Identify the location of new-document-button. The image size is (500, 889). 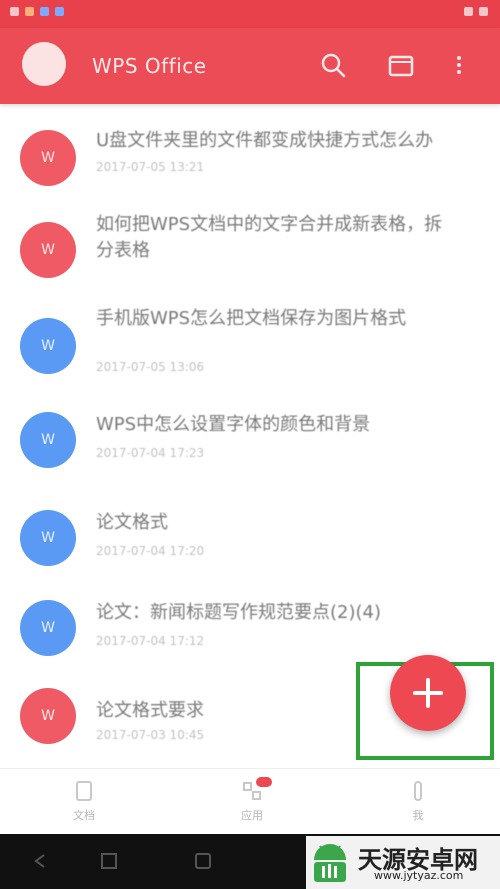
(428, 693).